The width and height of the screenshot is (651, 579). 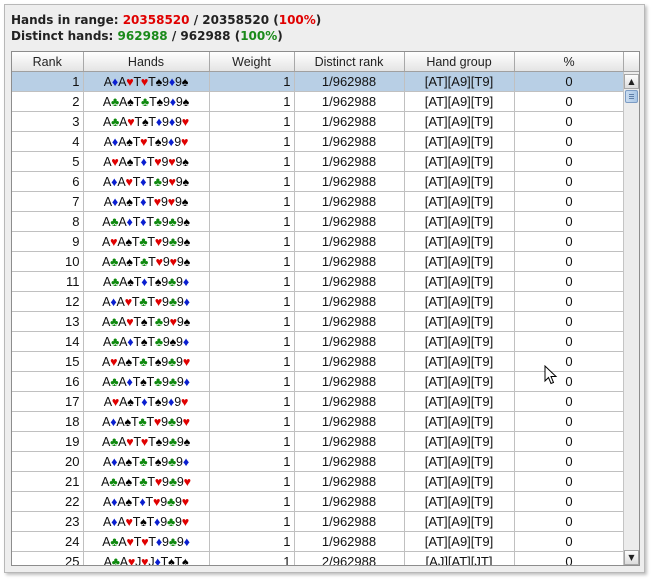 I want to click on table-row: 23 A♦A♥T♠T♦9♣9♥ 1 1/962988 [AT][A9][T9] 0, so click(x=318, y=521).